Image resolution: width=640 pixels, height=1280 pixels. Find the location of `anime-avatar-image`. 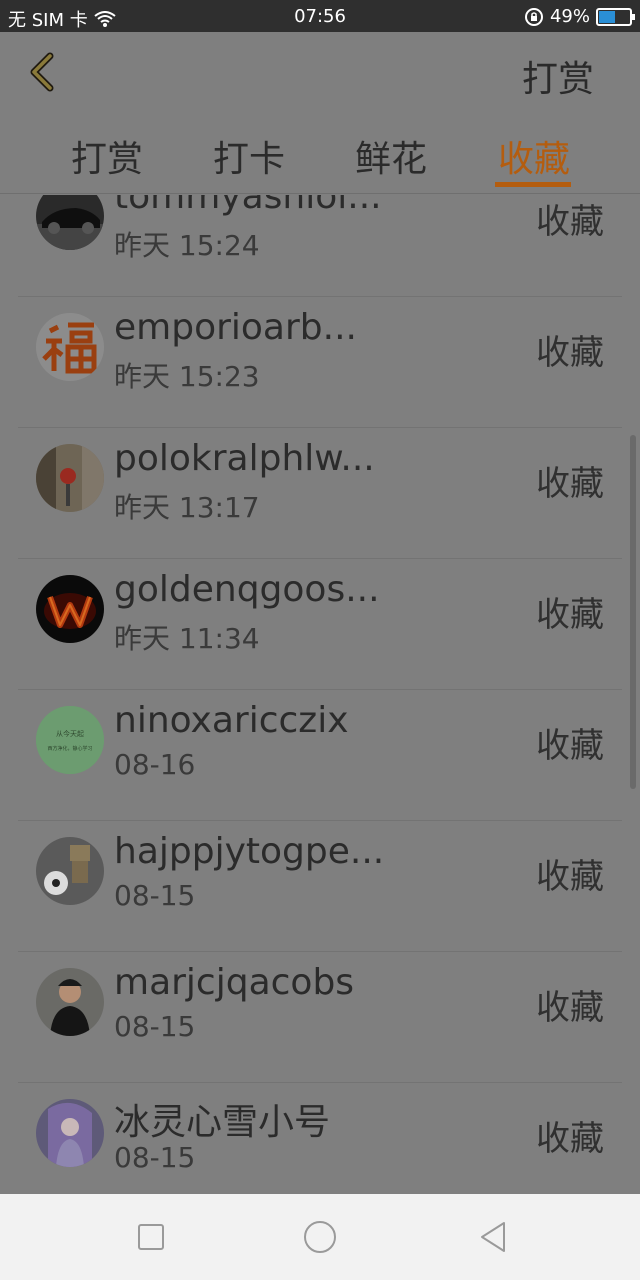

anime-avatar-image is located at coordinates (70, 1133).